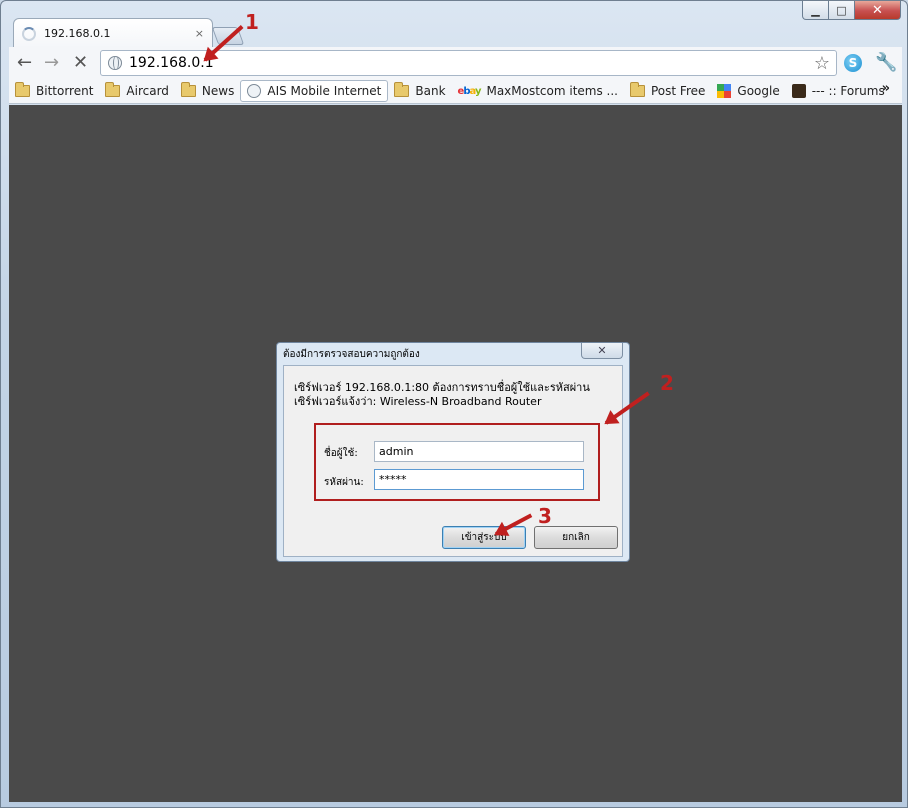  What do you see at coordinates (80, 63) in the screenshot?
I see `stop-icon: ✕` at bounding box center [80, 63].